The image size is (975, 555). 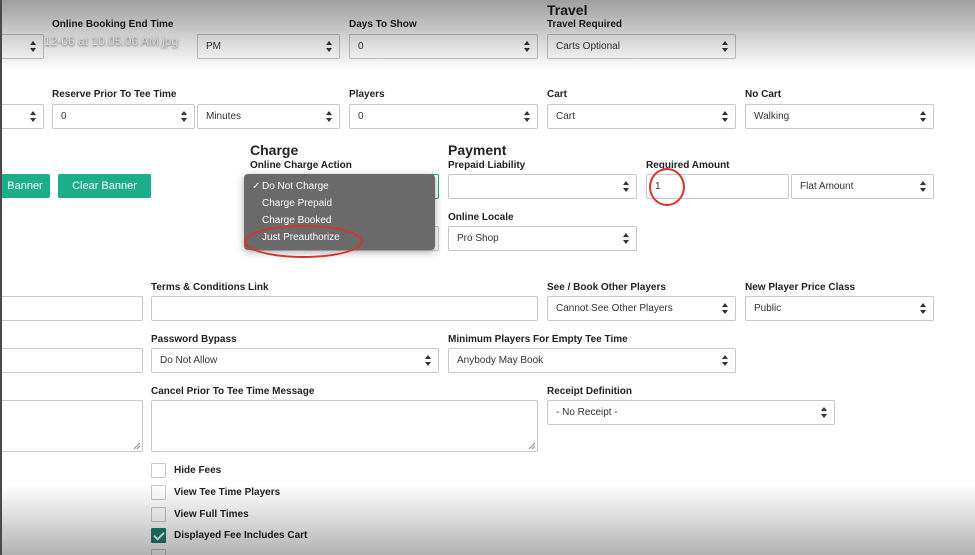 What do you see at coordinates (768, 308) in the screenshot?
I see `price-class-value: Public` at bounding box center [768, 308].